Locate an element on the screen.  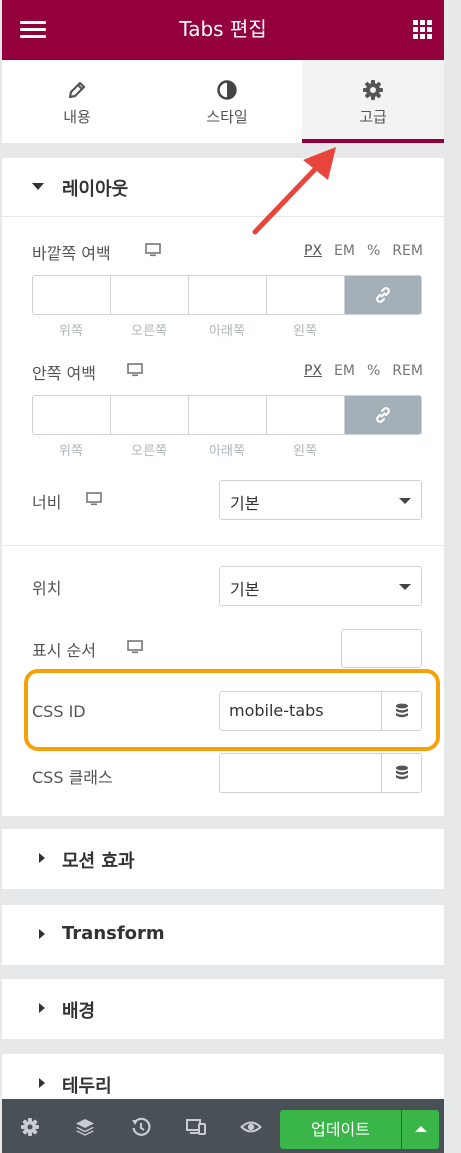
order-input is located at coordinates (381, 648).